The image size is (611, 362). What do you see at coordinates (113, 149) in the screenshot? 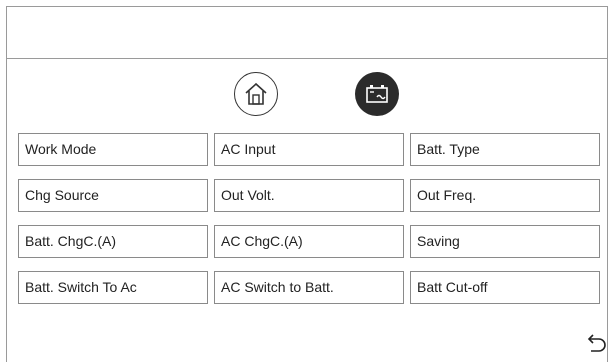
I see `setting-work-mode: Work Mode` at bounding box center [113, 149].